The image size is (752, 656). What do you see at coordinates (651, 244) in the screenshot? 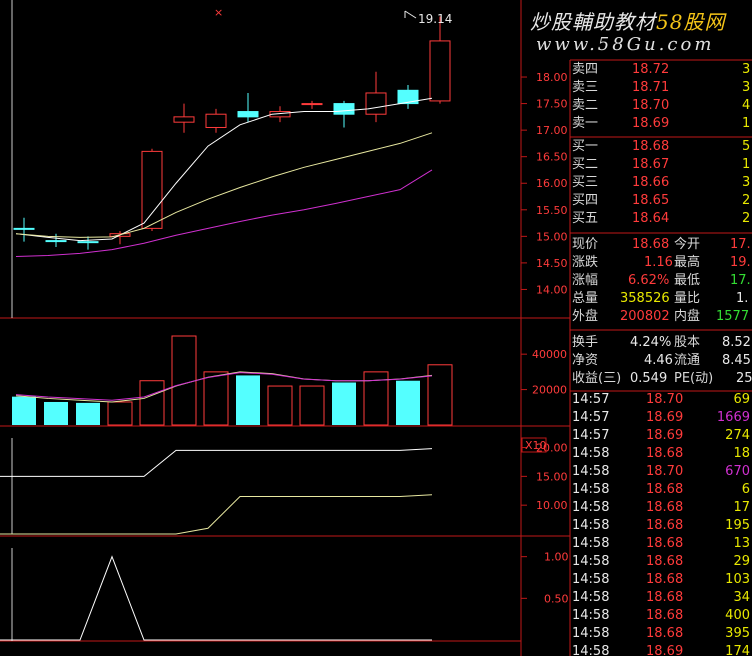
I see `current-price: 18.68` at bounding box center [651, 244].